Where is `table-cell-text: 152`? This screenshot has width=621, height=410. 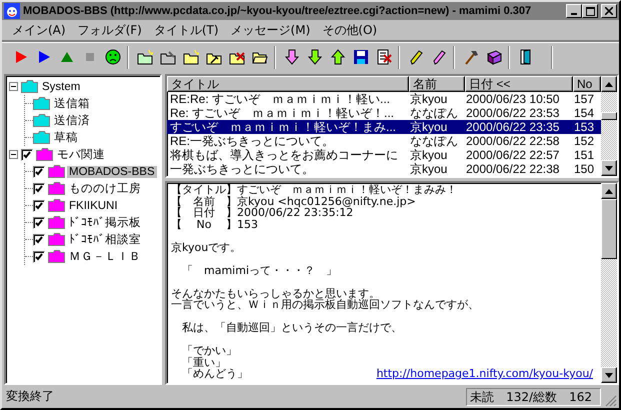
table-cell-text: 152 is located at coordinates (584, 141).